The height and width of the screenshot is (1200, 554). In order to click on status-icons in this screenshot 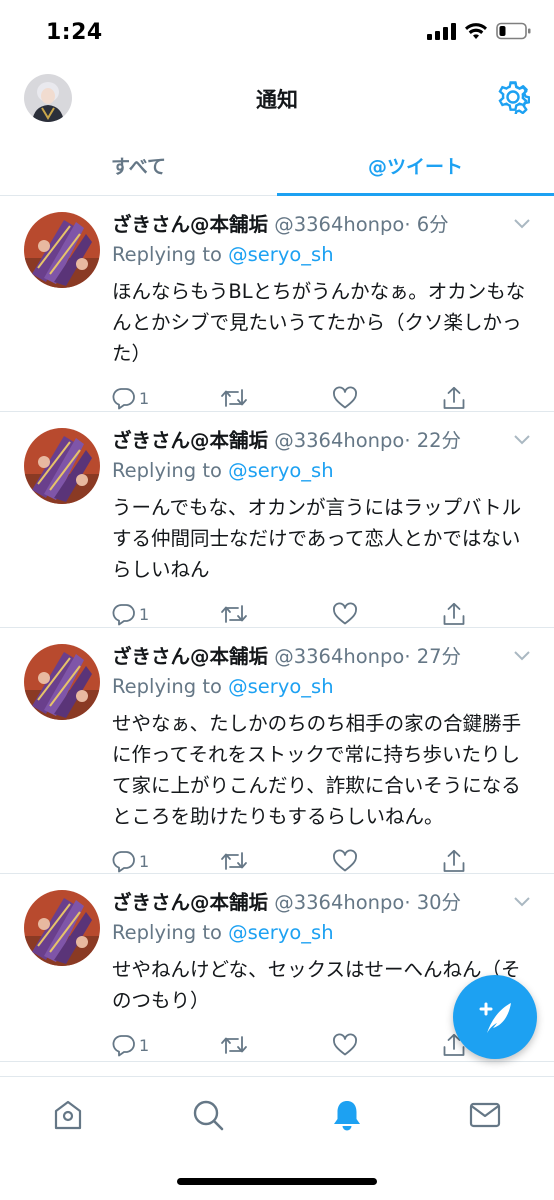, I will do `click(479, 31)`.